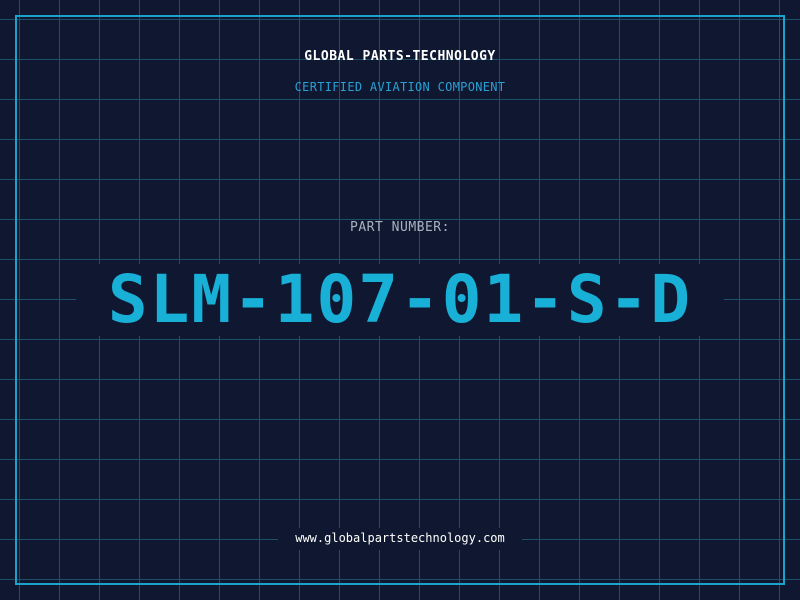 Image resolution: width=800 pixels, height=600 pixels. Describe the element at coordinates (400, 538) in the screenshot. I see `website-url: www.globalpartstechnology.com` at that location.